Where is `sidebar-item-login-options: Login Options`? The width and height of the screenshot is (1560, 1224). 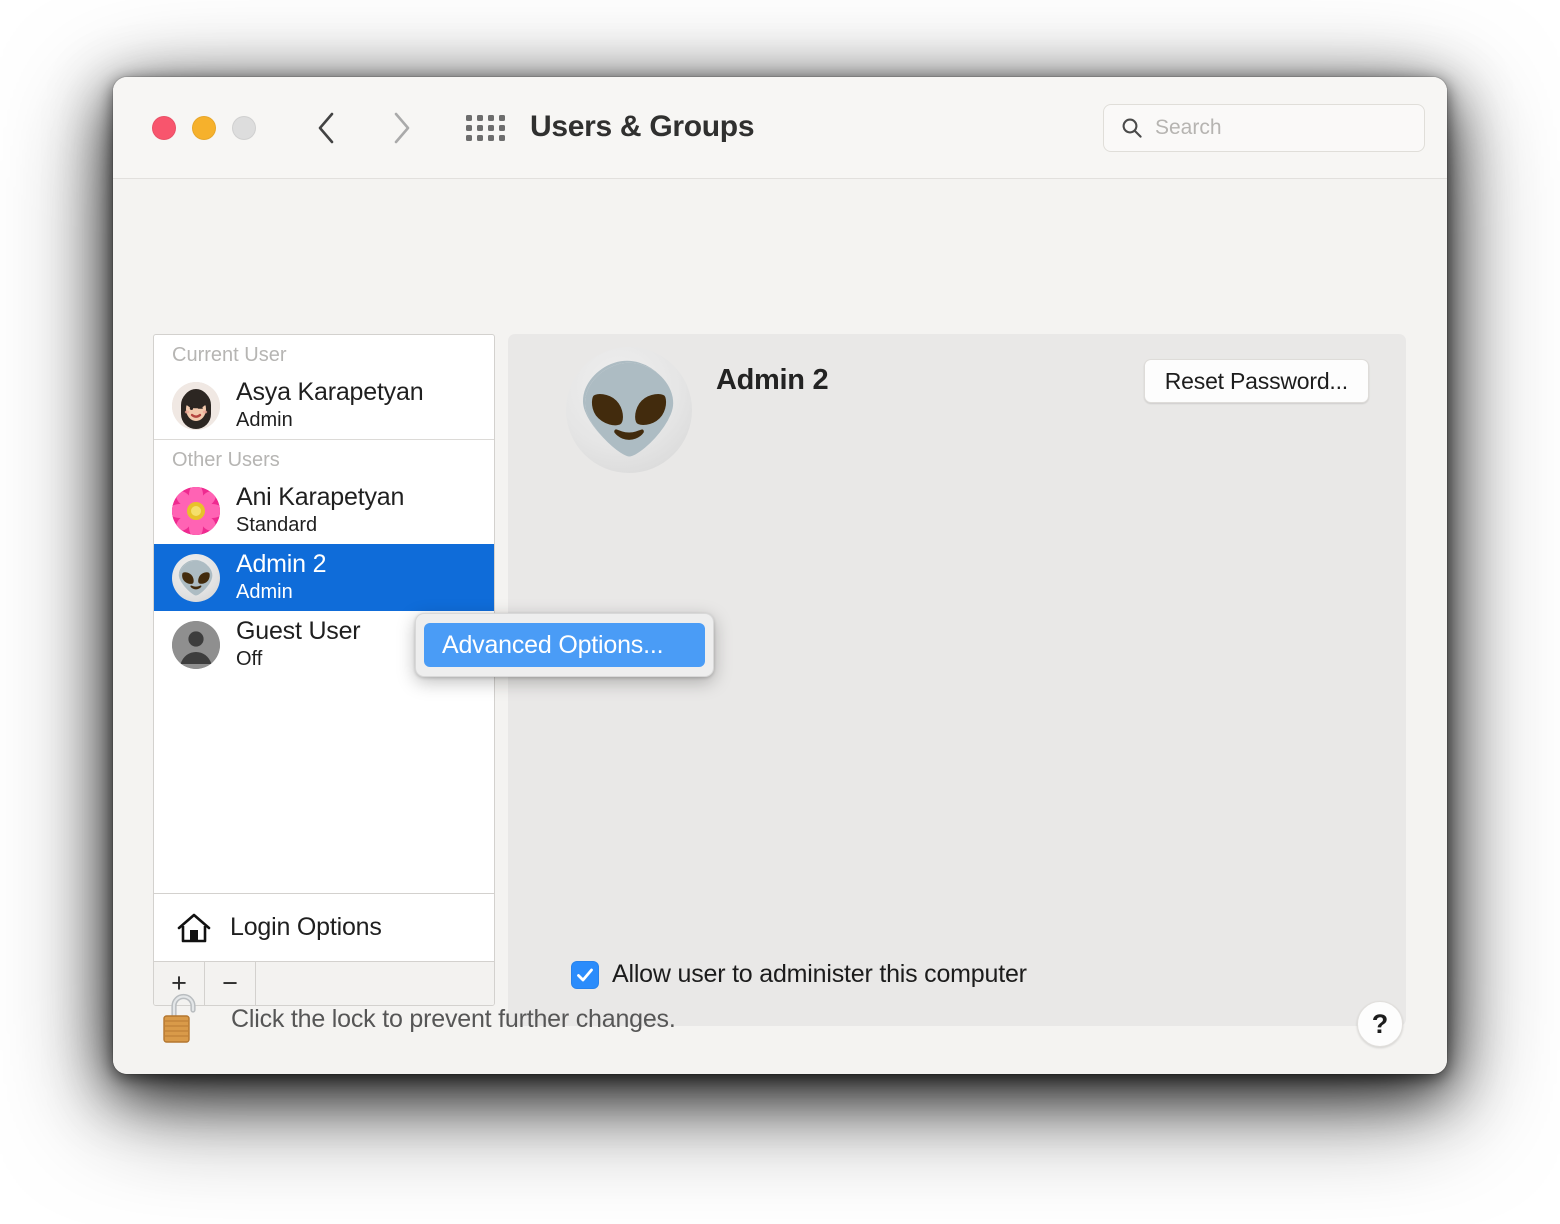
sidebar-item-login-options: Login Options is located at coordinates (324, 927).